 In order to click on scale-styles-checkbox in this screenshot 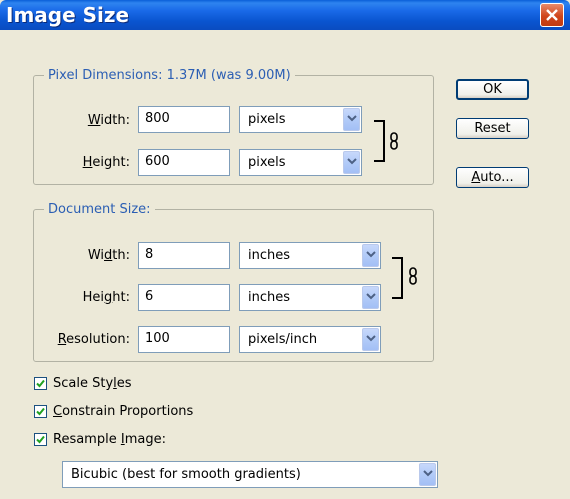, I will do `click(40, 383)`.